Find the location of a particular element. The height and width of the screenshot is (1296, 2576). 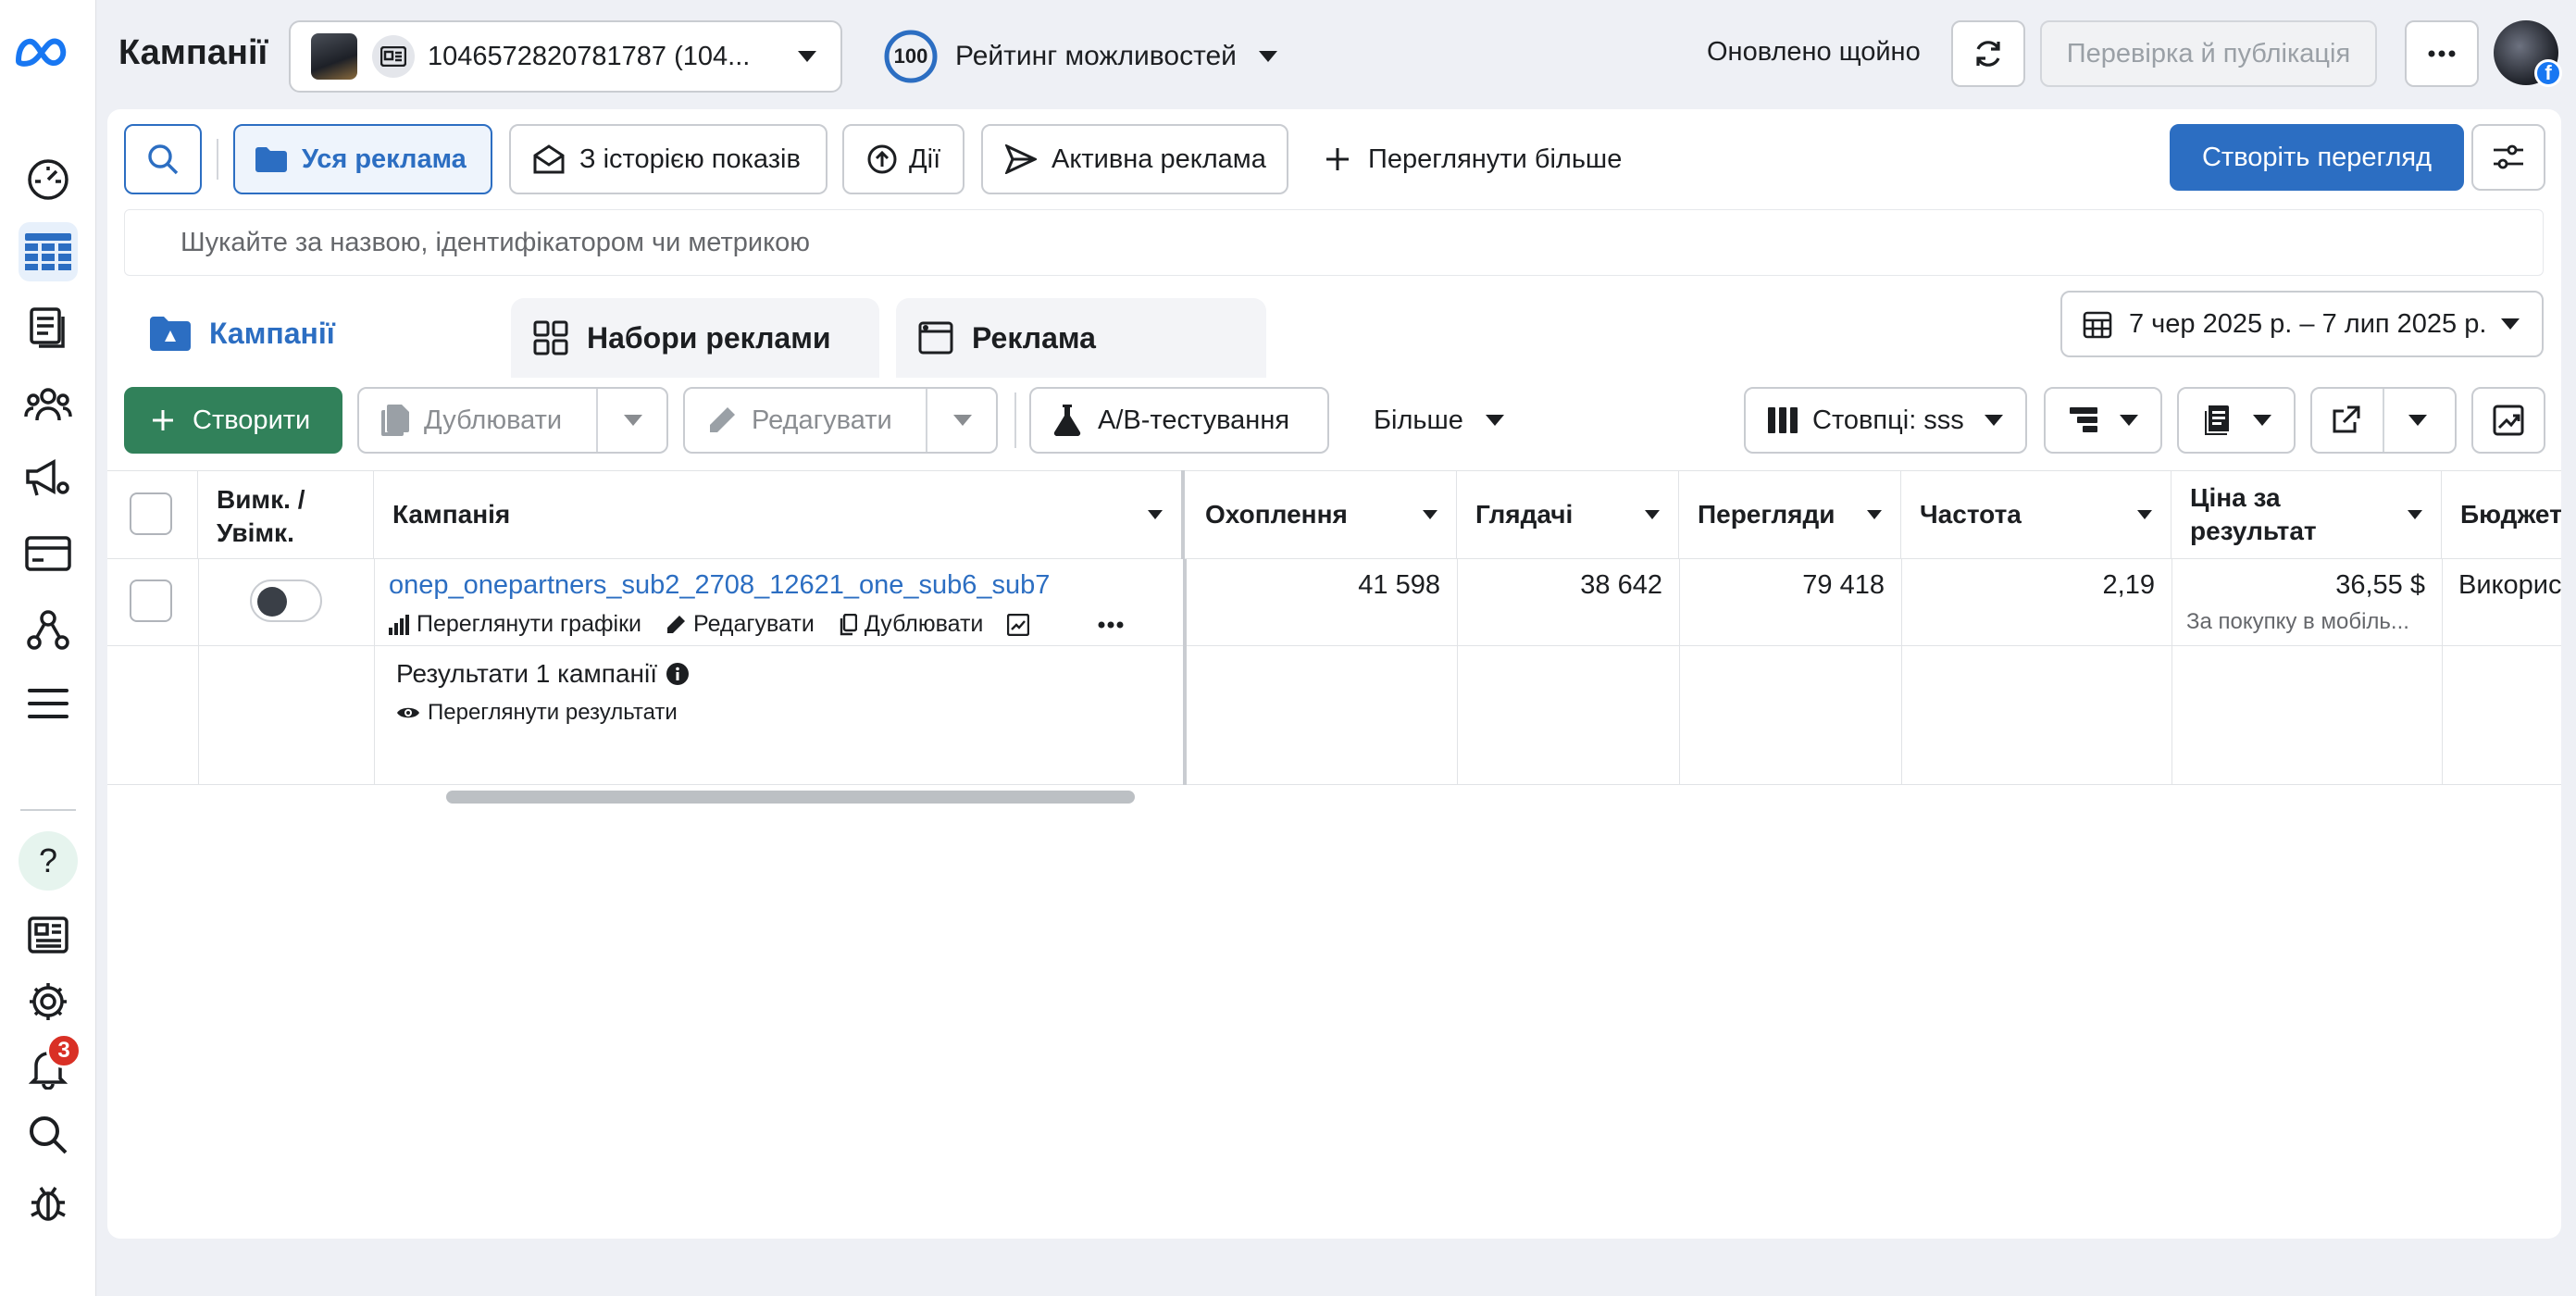

tab-campaigns: Кампанії is located at coordinates (309, 333).